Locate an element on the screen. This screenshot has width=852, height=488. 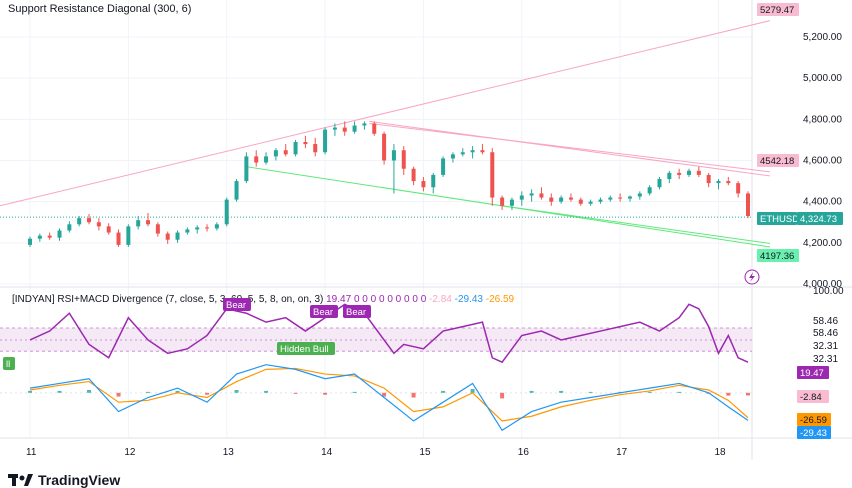
resistance-line-lower is located at coordinates (570, 148).